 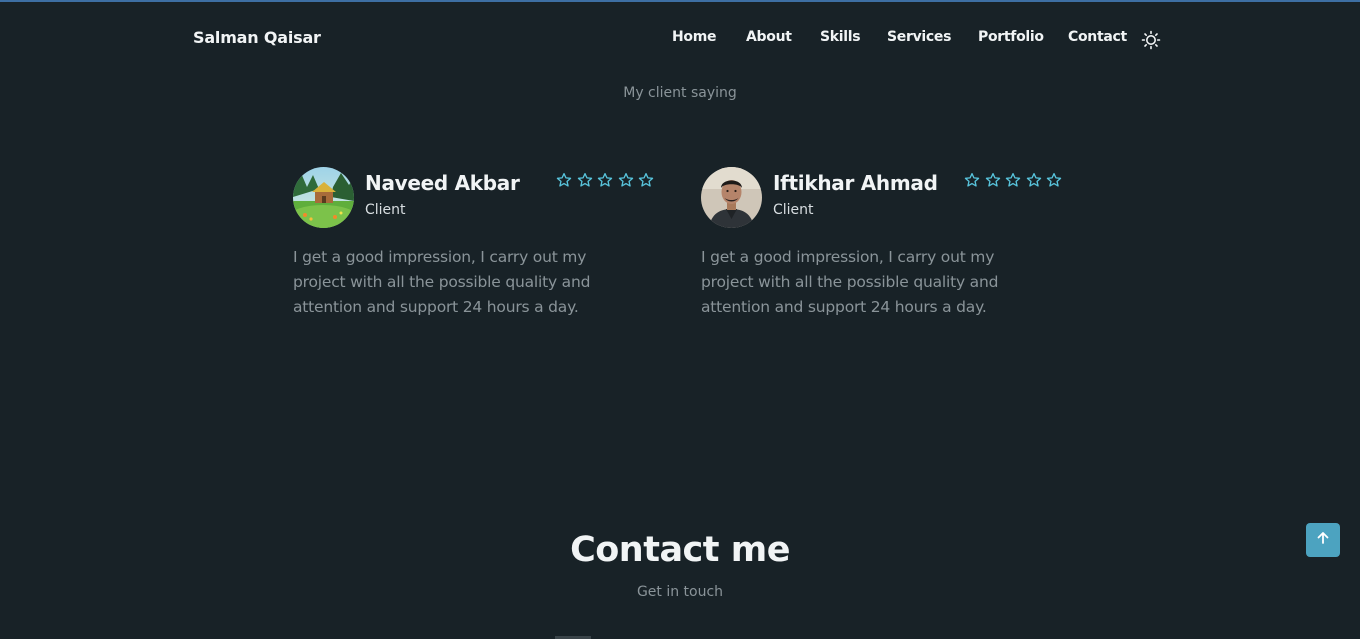 What do you see at coordinates (840, 37) in the screenshot?
I see `nav-skills: Skills` at bounding box center [840, 37].